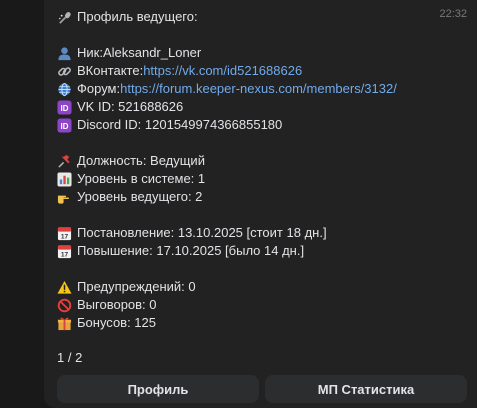  I want to click on promoted-line: 17 Повышение: 17.10.2025 [было 14 дн.], so click(267, 251).